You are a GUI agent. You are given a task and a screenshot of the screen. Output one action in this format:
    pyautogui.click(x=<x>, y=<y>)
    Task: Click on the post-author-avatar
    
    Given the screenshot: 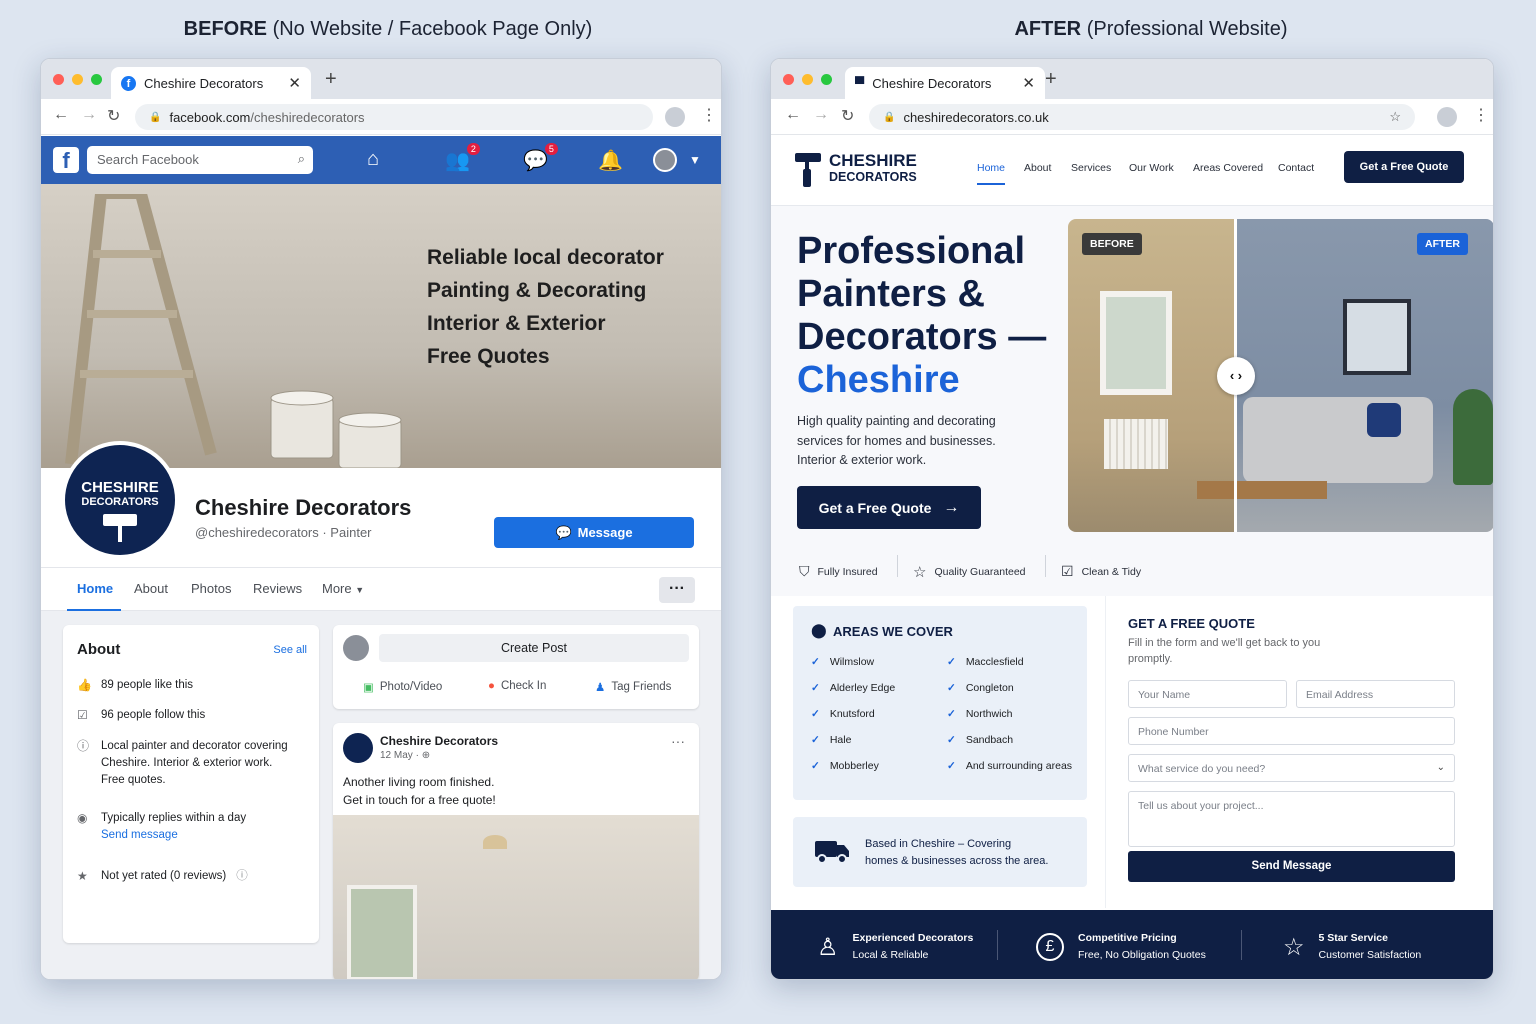 What is the action you would take?
    pyautogui.click(x=358, y=748)
    